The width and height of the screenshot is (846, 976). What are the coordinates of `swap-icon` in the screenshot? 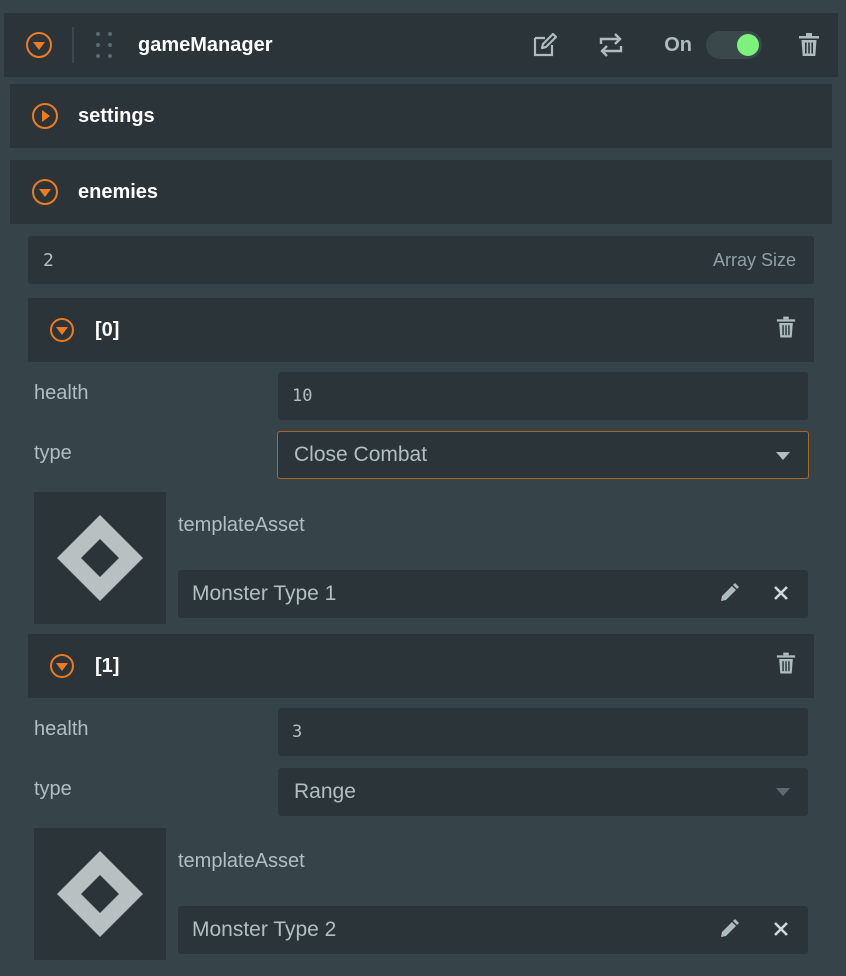 It's located at (611, 45).